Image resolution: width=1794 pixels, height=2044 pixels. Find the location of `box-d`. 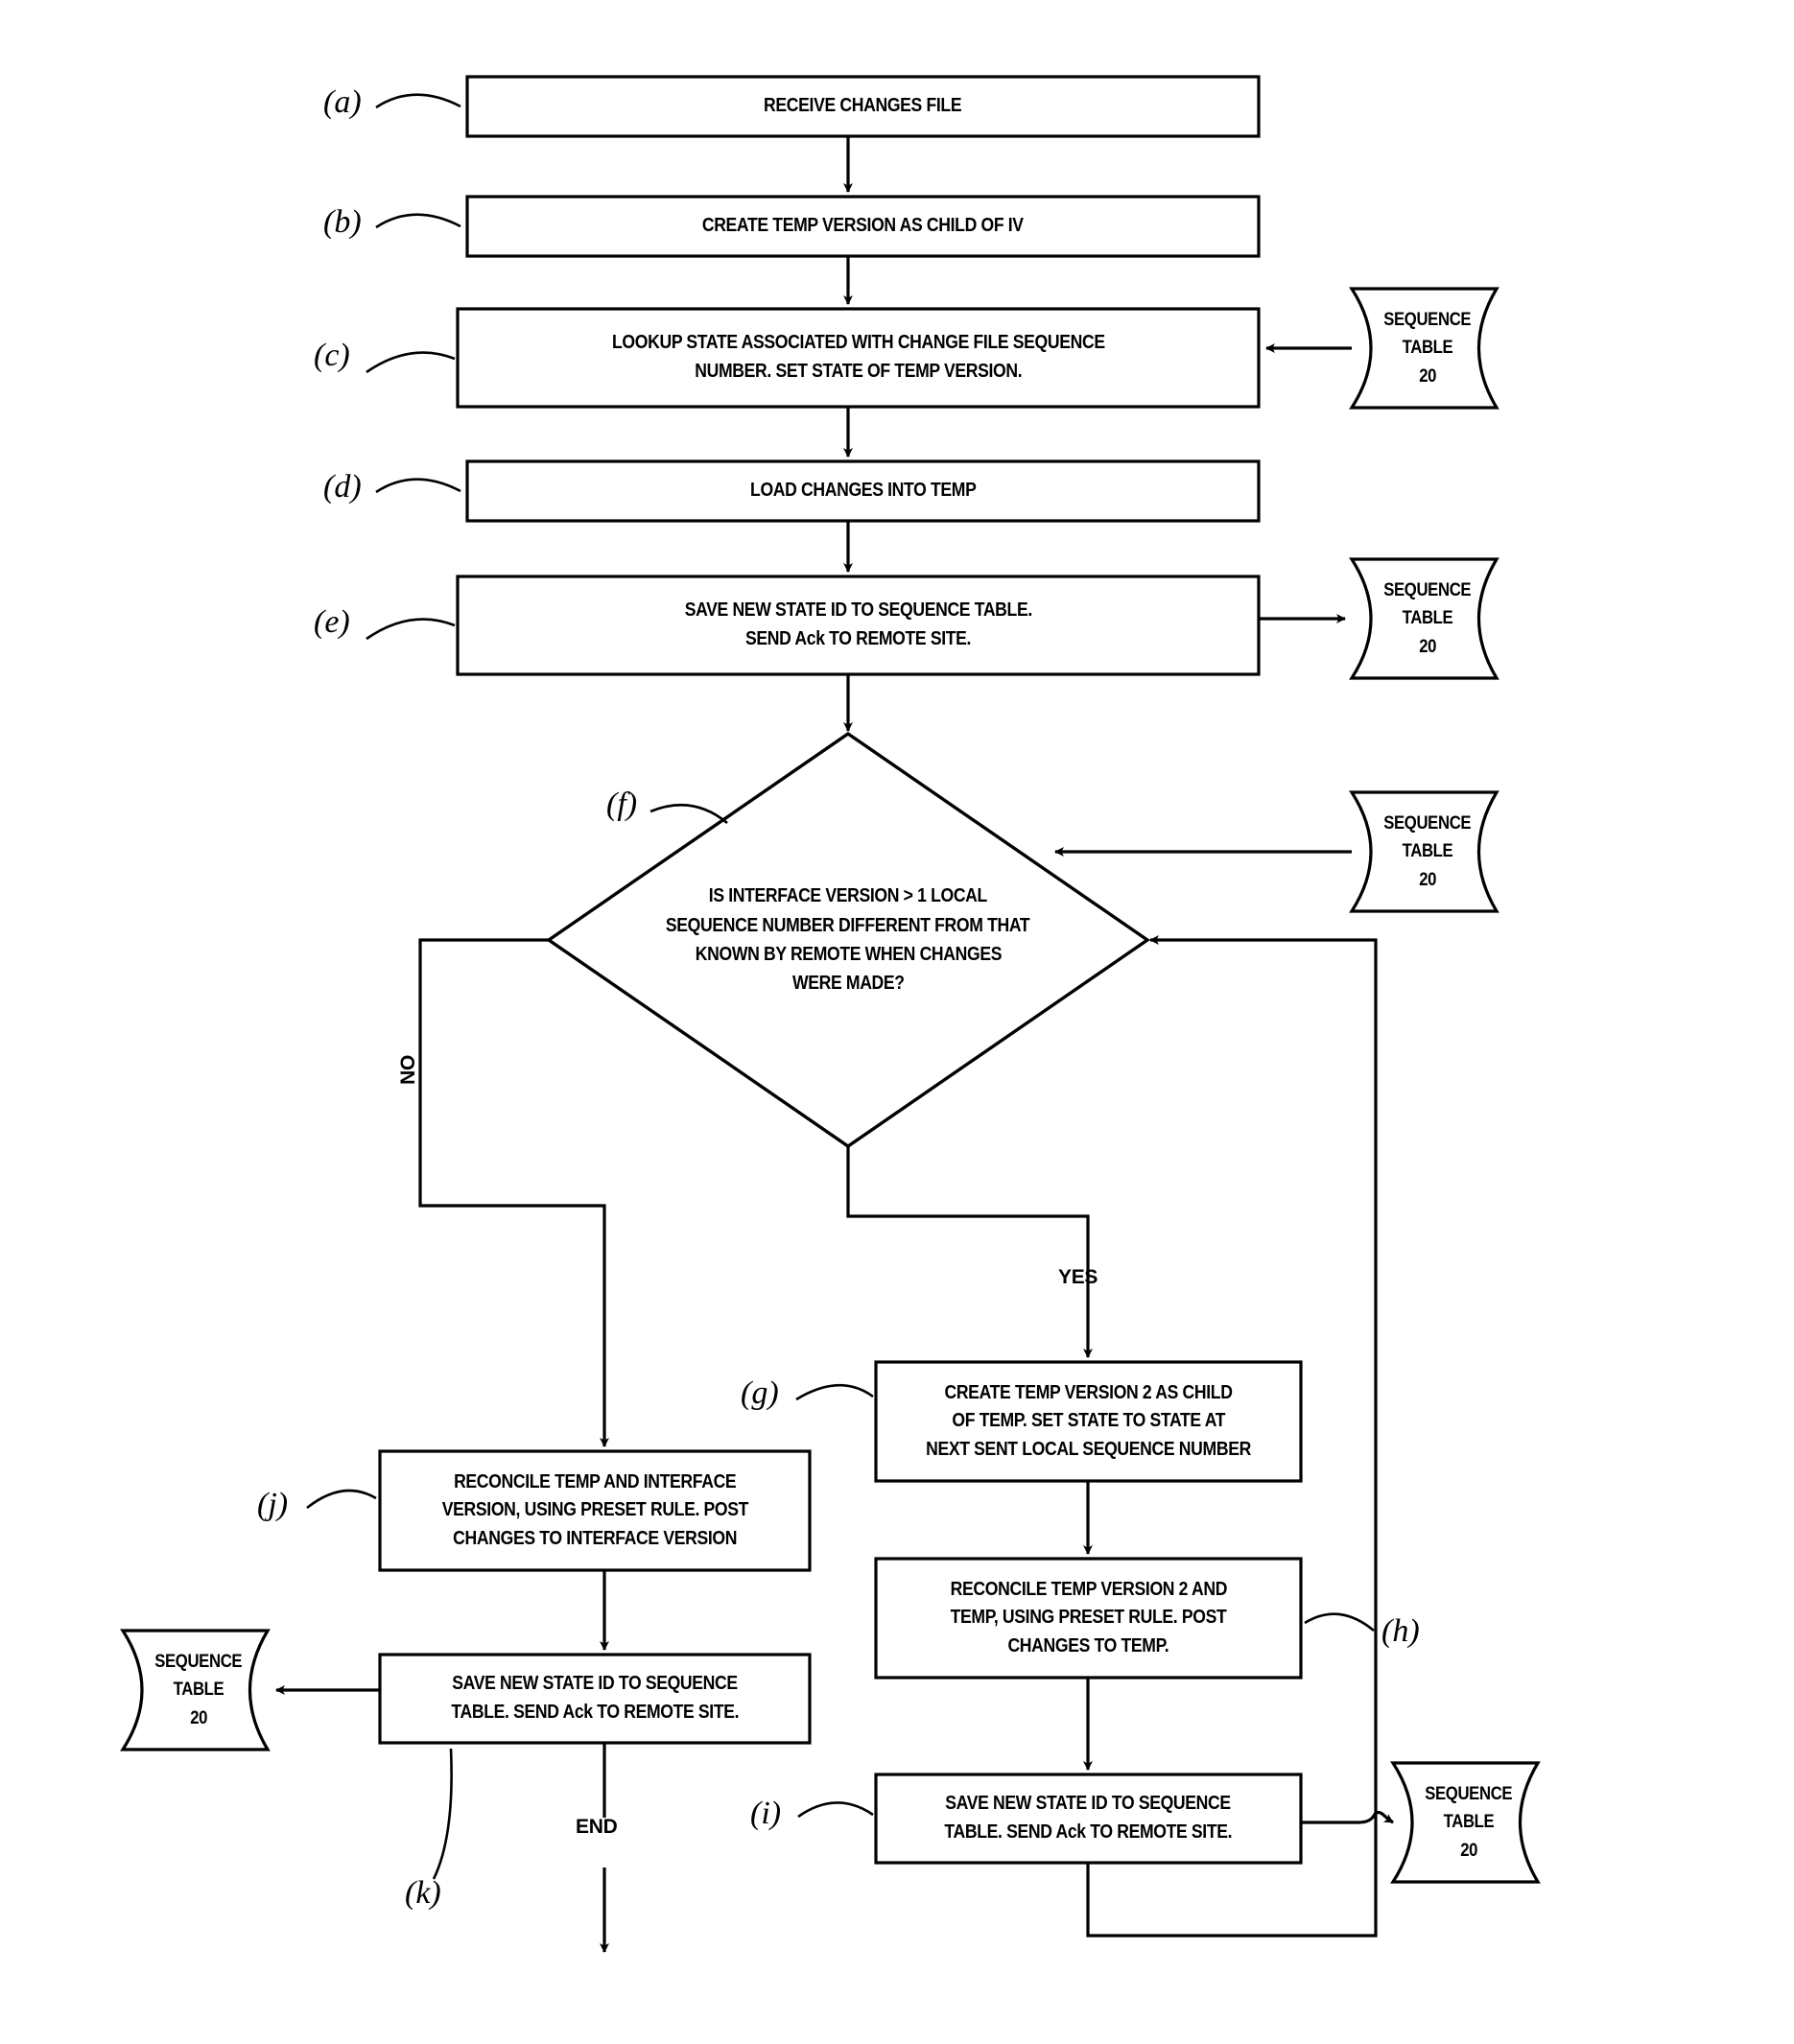

box-d is located at coordinates (863, 491).